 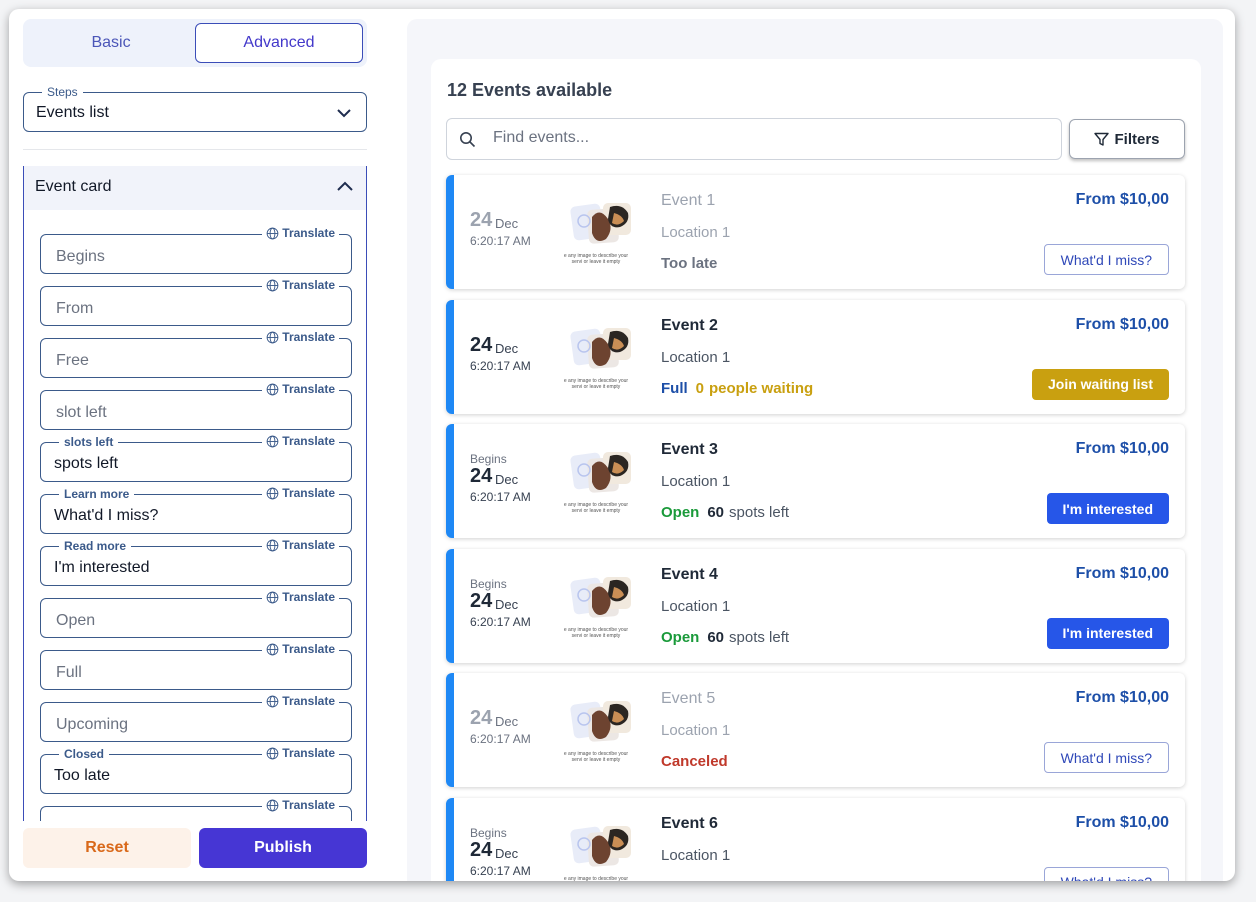 What do you see at coordinates (76, 620) in the screenshot?
I see `field-placeholder: Open` at bounding box center [76, 620].